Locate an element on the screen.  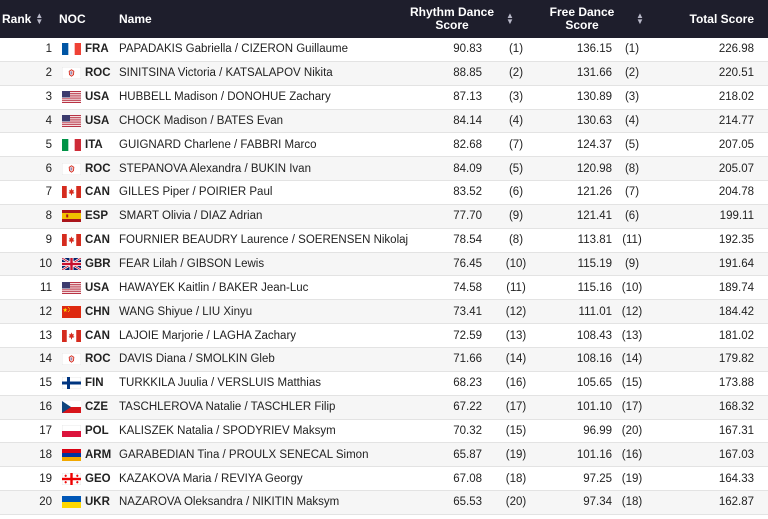
athlete-names: TASCHLEROVA Natalie / TASCHLER Filip is located at coordinates (264, 407).